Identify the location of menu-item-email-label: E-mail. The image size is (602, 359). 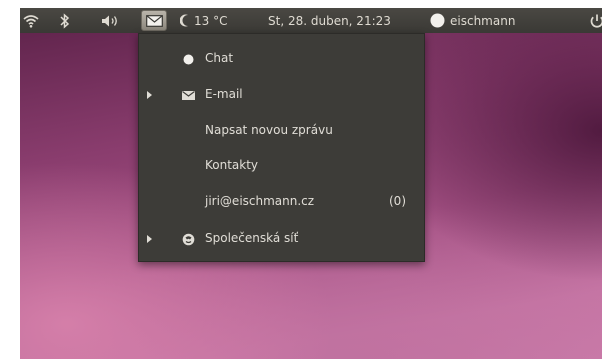
(224, 94).